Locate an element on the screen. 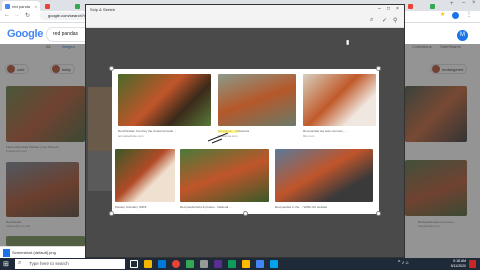  tab-title: red panda is located at coordinates (21, 6).